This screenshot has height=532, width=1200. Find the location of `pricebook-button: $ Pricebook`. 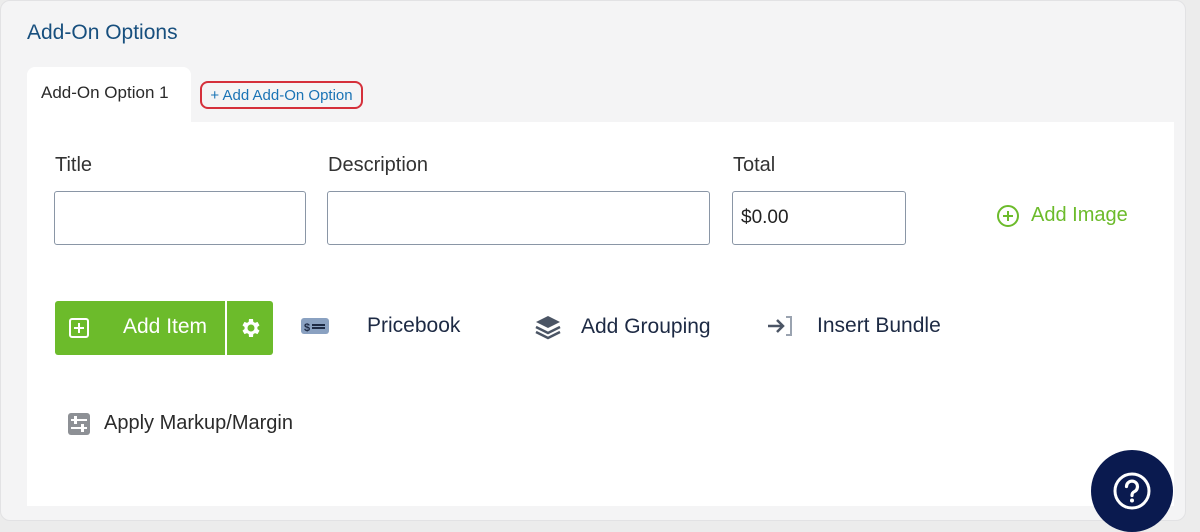

pricebook-button: $ Pricebook is located at coordinates (380, 326).